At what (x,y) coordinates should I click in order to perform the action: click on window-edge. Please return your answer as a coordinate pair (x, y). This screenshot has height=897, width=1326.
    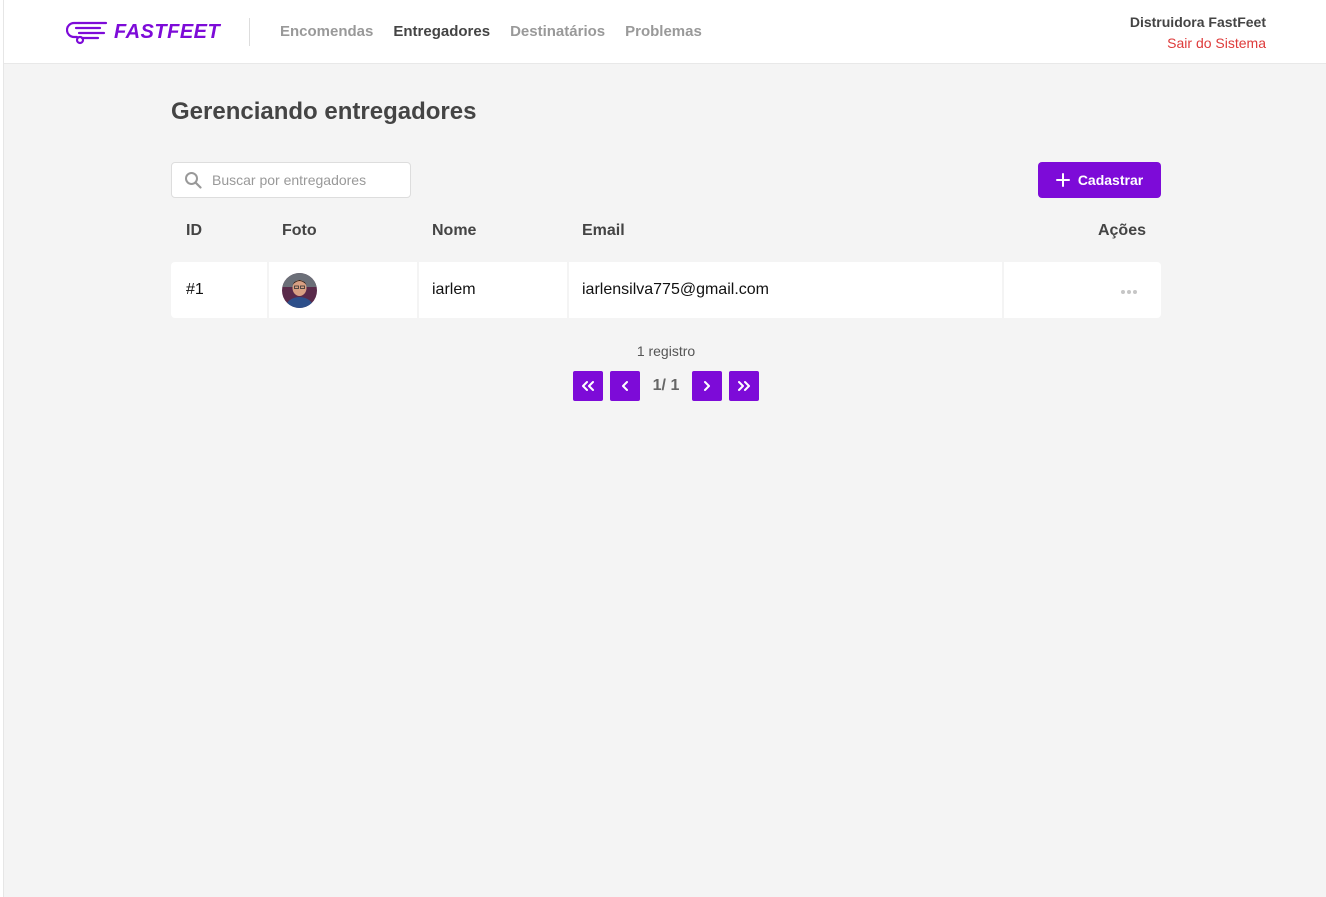
    Looking at the image, I should click on (2, 448).